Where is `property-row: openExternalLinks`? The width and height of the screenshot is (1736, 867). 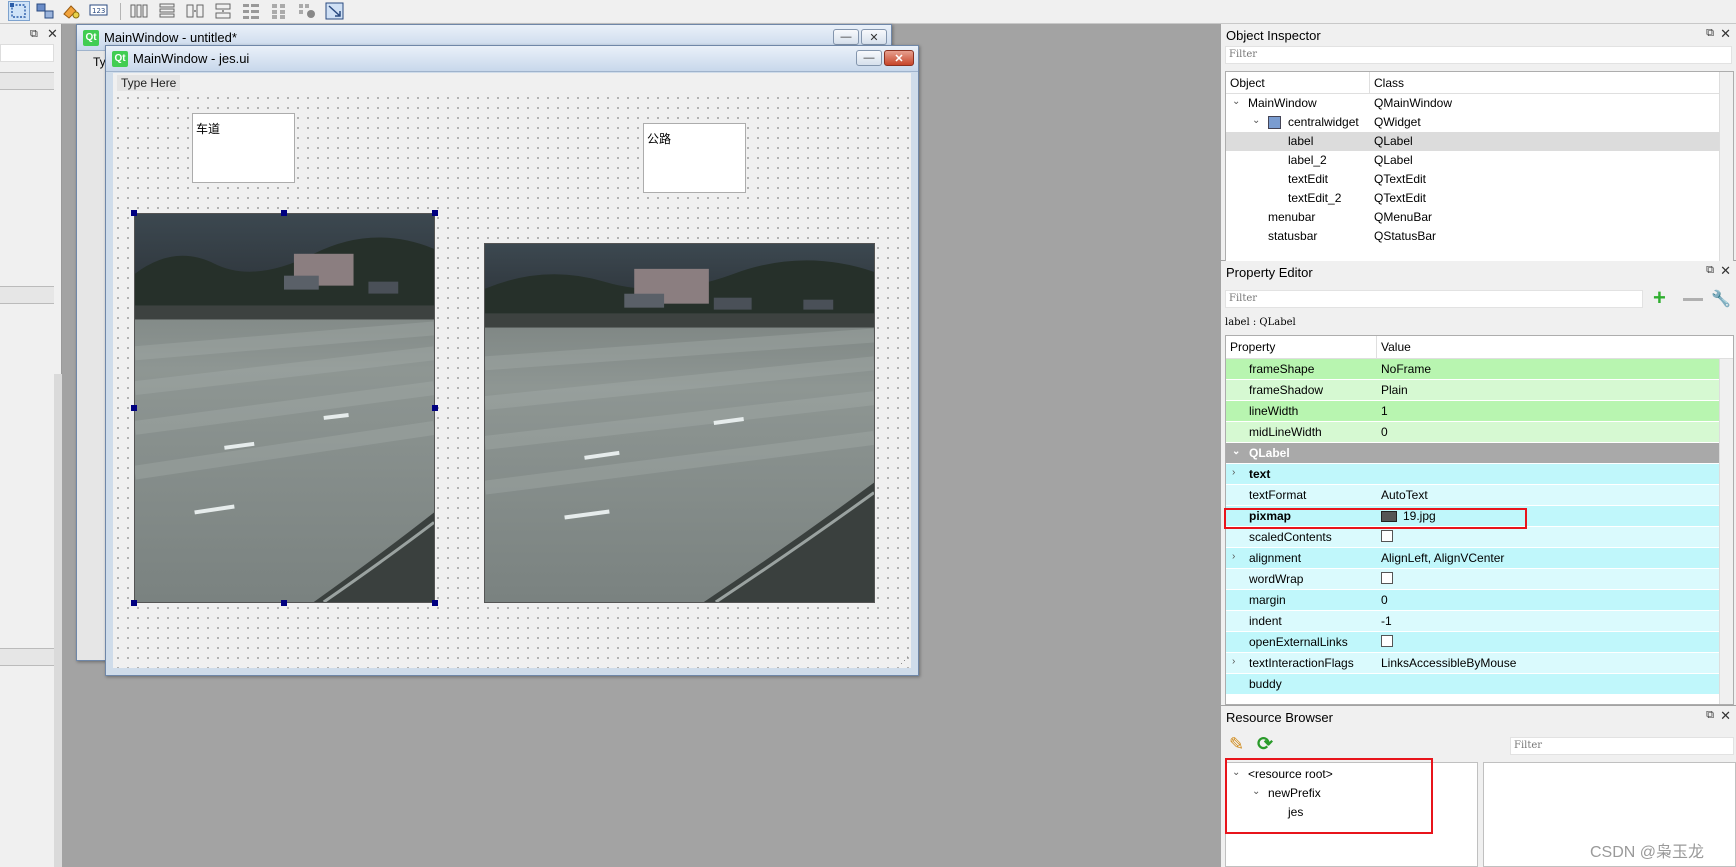 property-row: openExternalLinks is located at coordinates (1479, 642).